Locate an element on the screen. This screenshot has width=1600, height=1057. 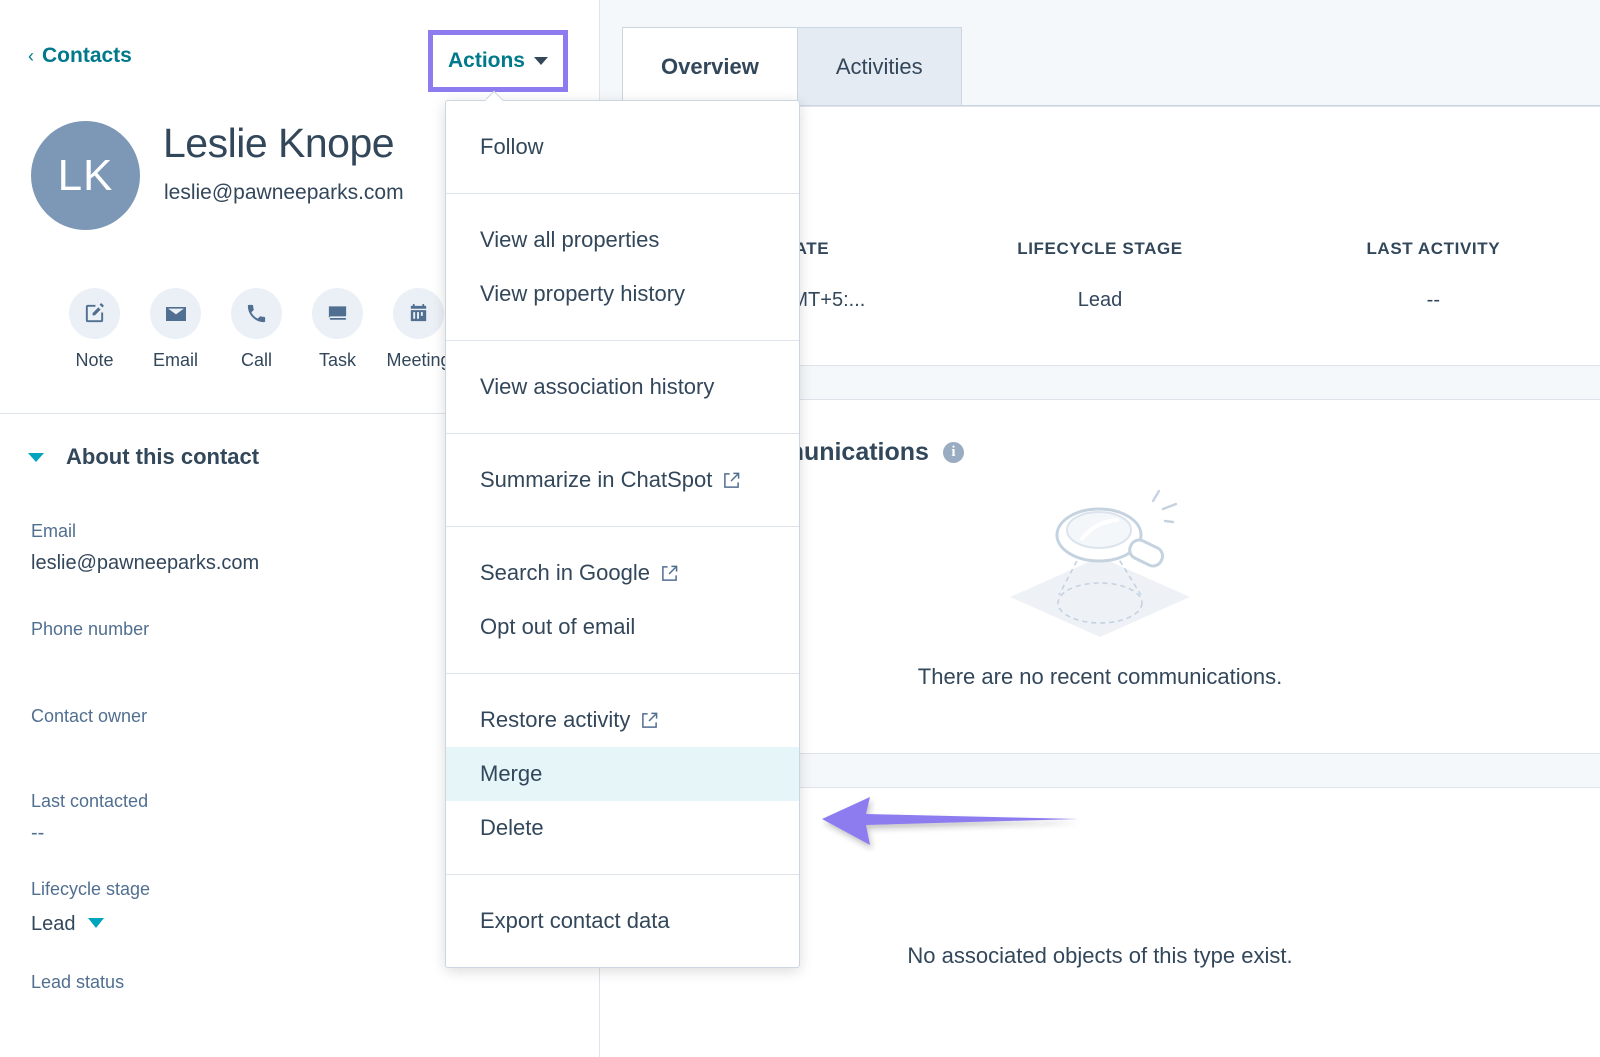
property-last-contacted: Last contacted -- is located at coordinates (231, 818).